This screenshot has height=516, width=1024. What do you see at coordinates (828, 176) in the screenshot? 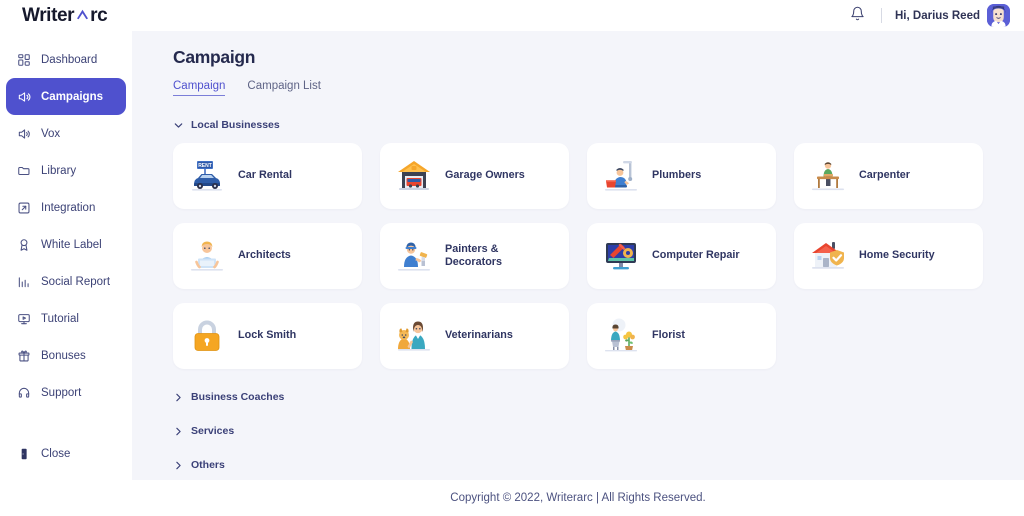
I see `carpenter-icon` at bounding box center [828, 176].